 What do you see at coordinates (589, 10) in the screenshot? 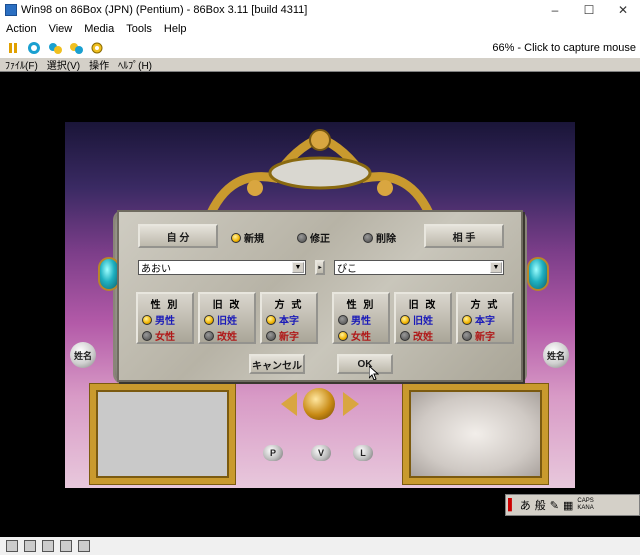
I see `maximize-button: ☐` at bounding box center [589, 10].